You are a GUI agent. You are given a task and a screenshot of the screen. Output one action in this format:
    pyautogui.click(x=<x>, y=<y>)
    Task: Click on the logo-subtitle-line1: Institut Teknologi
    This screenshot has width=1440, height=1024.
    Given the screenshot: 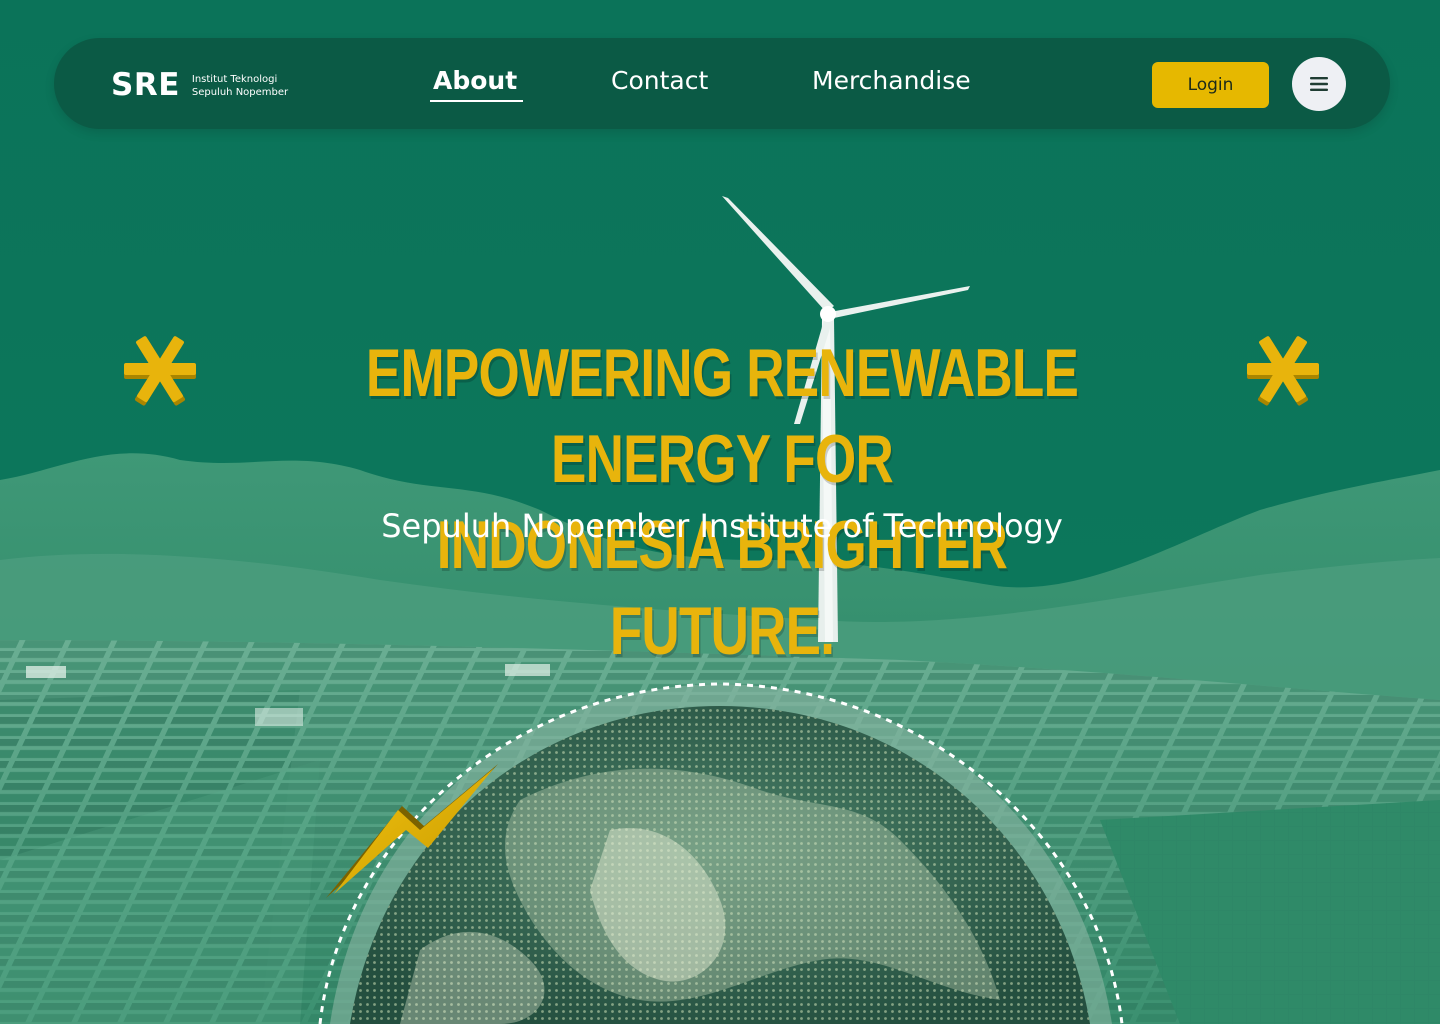 What is the action you would take?
    pyautogui.click(x=234, y=79)
    